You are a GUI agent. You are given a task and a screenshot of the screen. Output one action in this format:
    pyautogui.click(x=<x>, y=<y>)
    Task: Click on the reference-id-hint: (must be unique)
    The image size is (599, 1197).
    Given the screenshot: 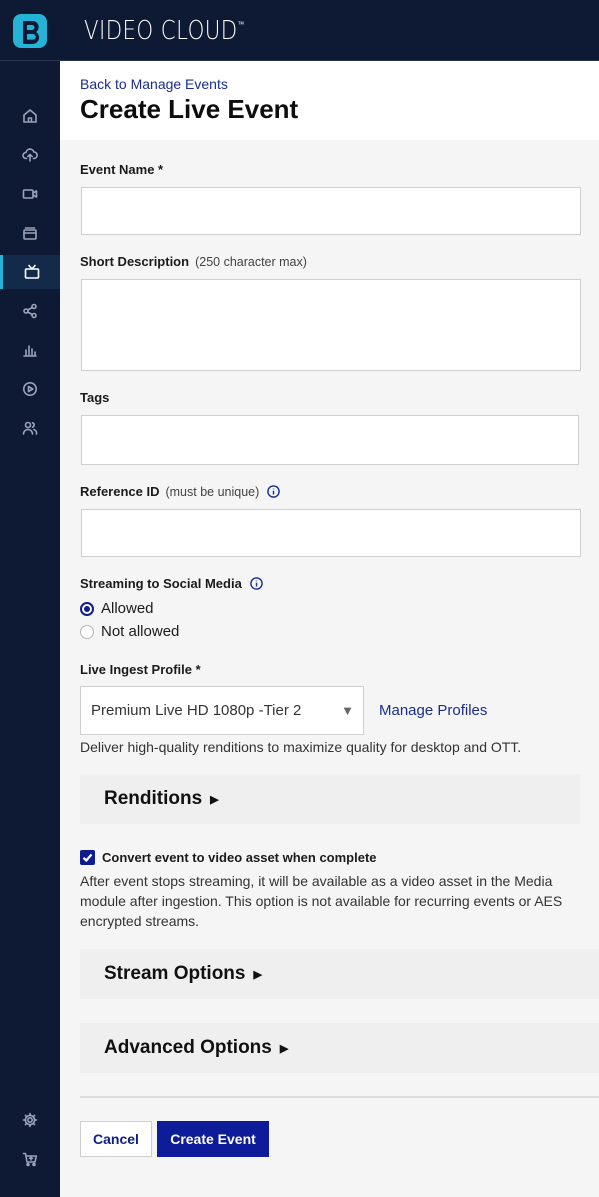 What is the action you would take?
    pyautogui.click(x=212, y=492)
    